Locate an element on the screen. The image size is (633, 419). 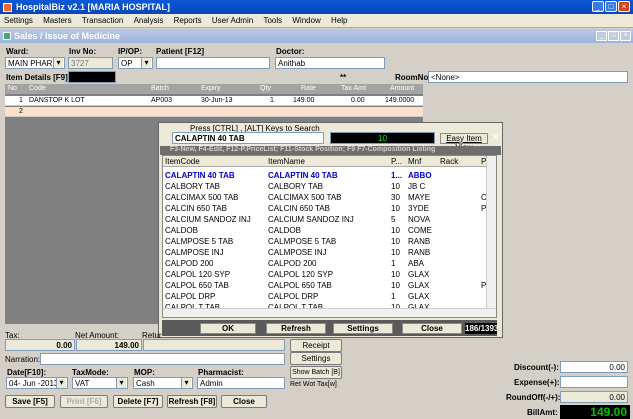
list-item: CALMPOSE 5 TAB CALMPOSE 5 TAB 10 RANB is located at coordinates (323, 241).